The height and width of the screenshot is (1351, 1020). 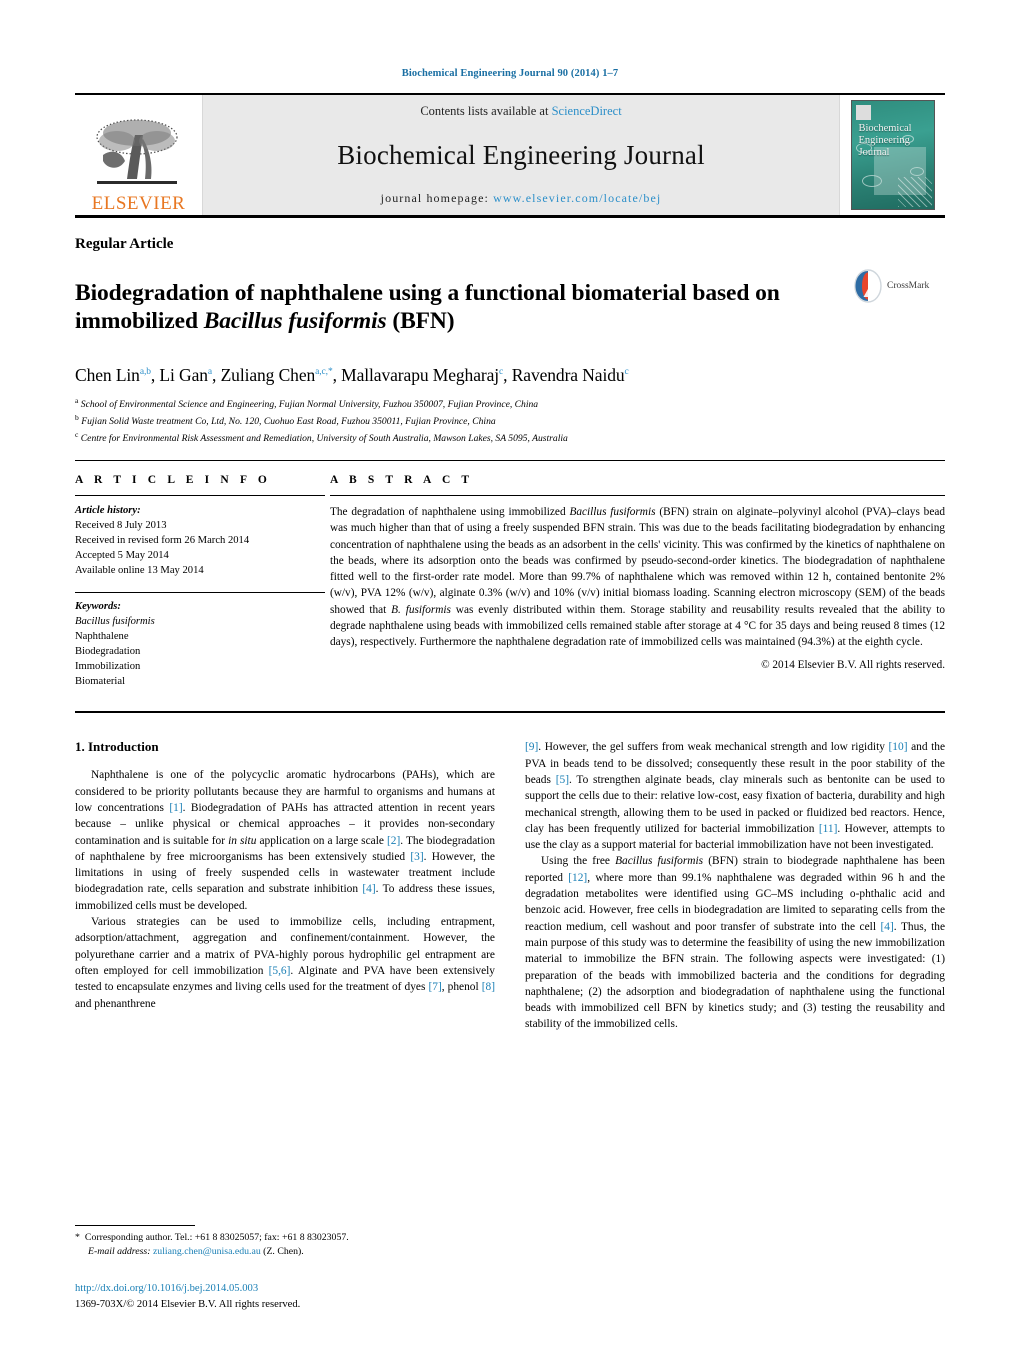 I want to click on sciencedirect-link: ScienceDirect, so click(x=587, y=111).